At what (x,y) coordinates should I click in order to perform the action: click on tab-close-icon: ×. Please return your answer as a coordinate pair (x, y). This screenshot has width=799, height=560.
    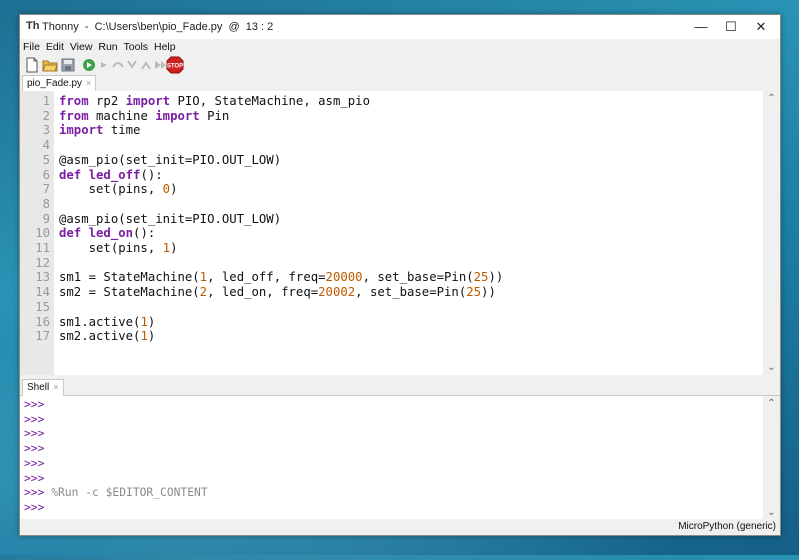
    Looking at the image, I should click on (88, 83).